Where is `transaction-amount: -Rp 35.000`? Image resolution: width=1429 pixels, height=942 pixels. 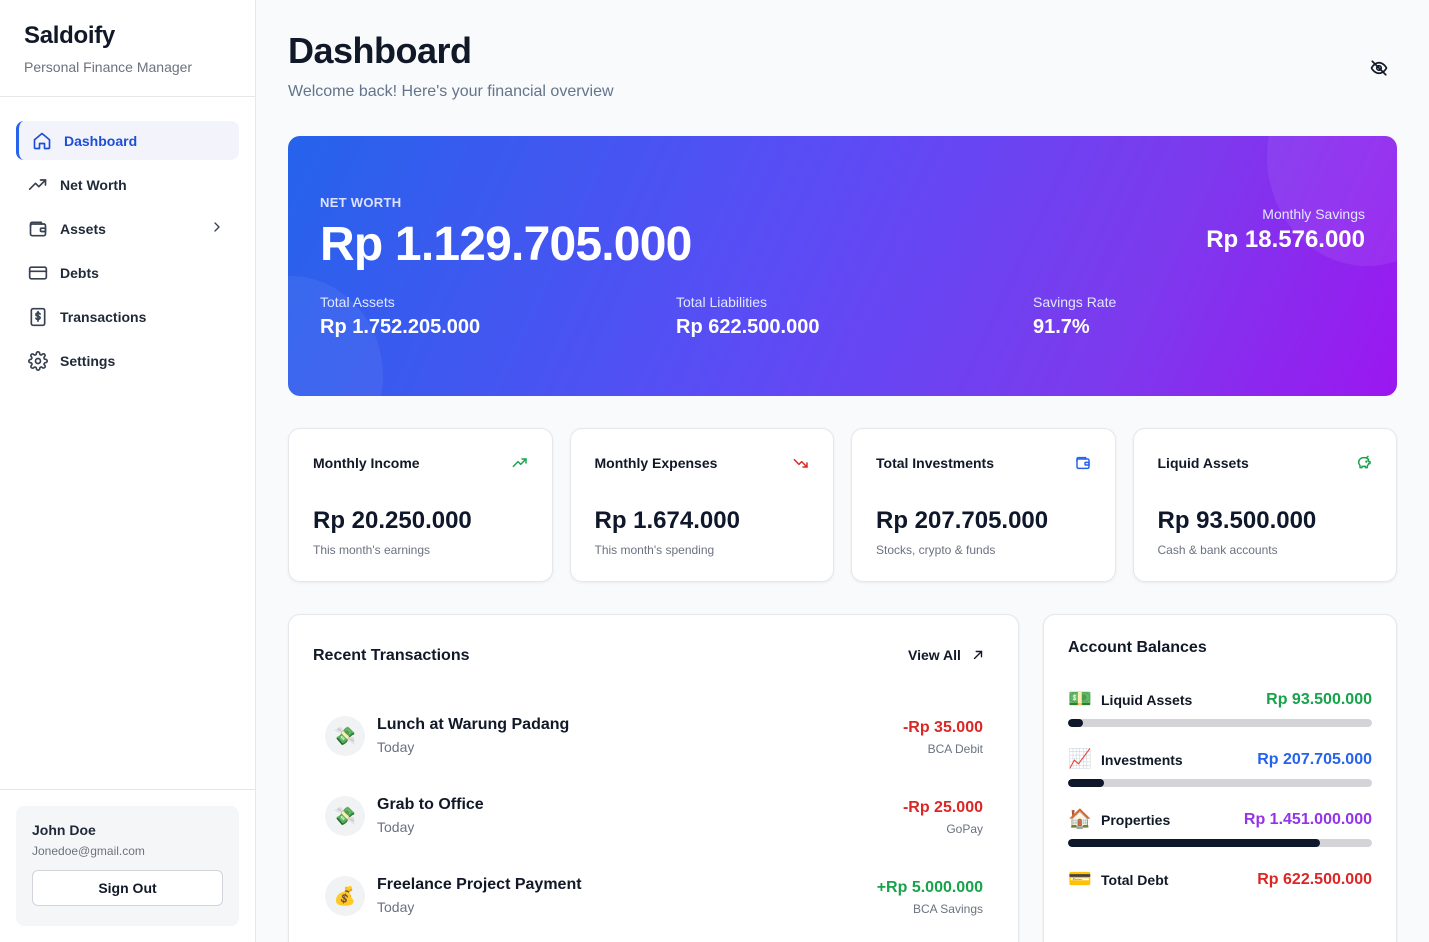 transaction-amount: -Rp 35.000 is located at coordinates (942, 727).